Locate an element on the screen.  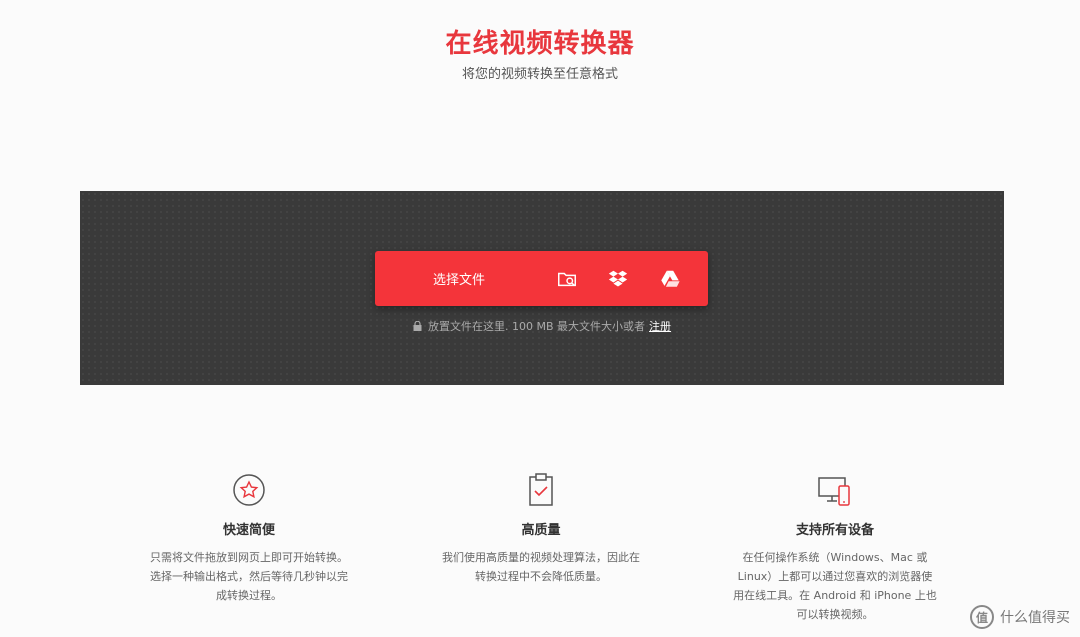
feature-title: 快速简便 is located at coordinates (248, 530).